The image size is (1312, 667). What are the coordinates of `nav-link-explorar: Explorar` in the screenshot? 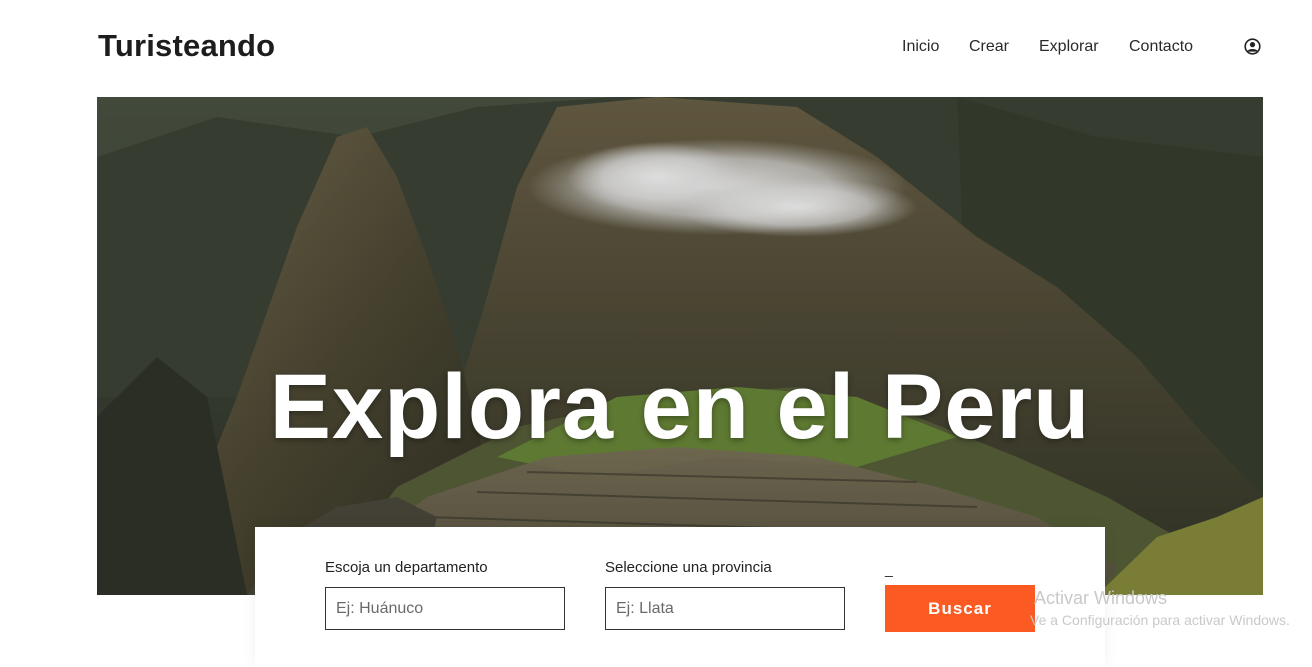 It's located at (1069, 47).